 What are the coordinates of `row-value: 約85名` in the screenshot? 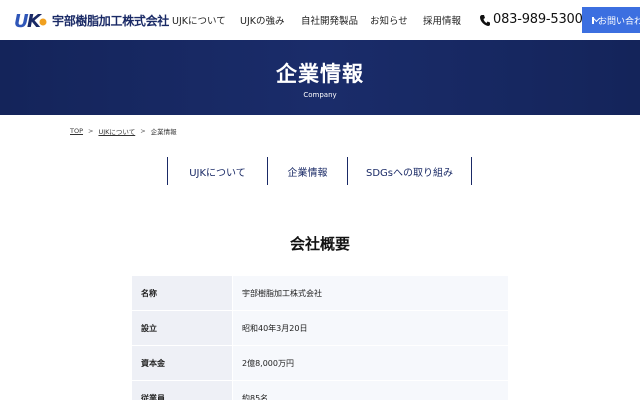 It's located at (370, 390).